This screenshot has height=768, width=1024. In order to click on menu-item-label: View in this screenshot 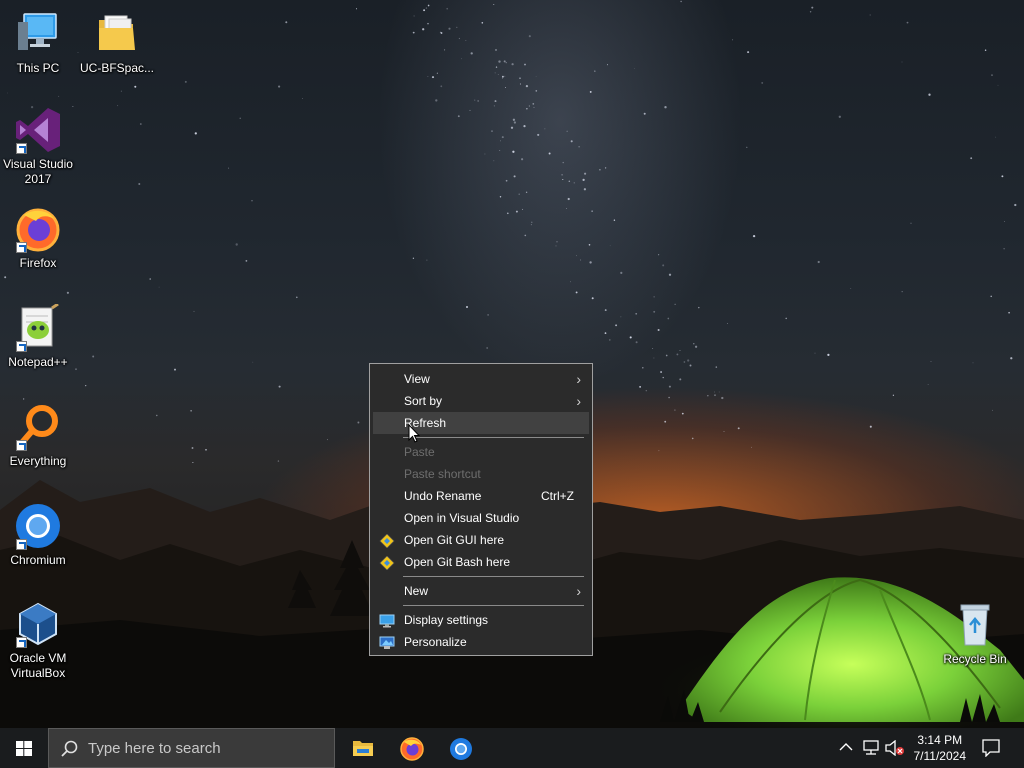, I will do `click(417, 379)`.